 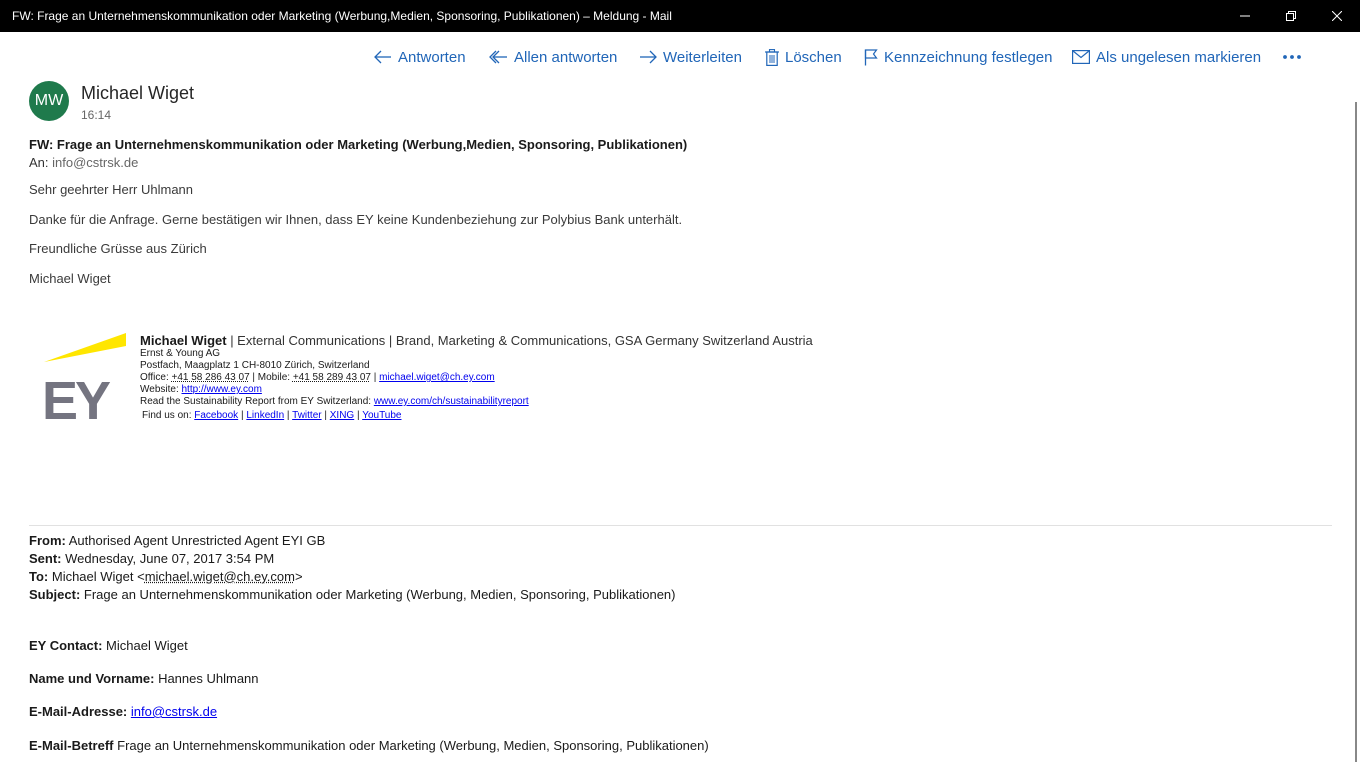 What do you see at coordinates (85, 347) in the screenshot?
I see `ey-logo-beam` at bounding box center [85, 347].